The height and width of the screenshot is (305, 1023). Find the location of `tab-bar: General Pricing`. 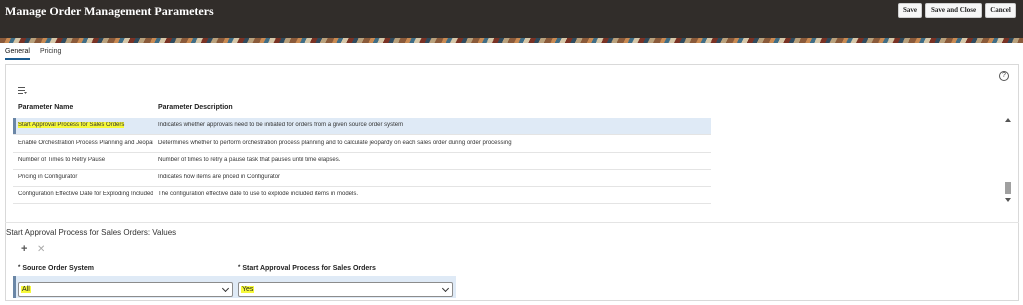

tab-bar: General Pricing is located at coordinates (511, 52).